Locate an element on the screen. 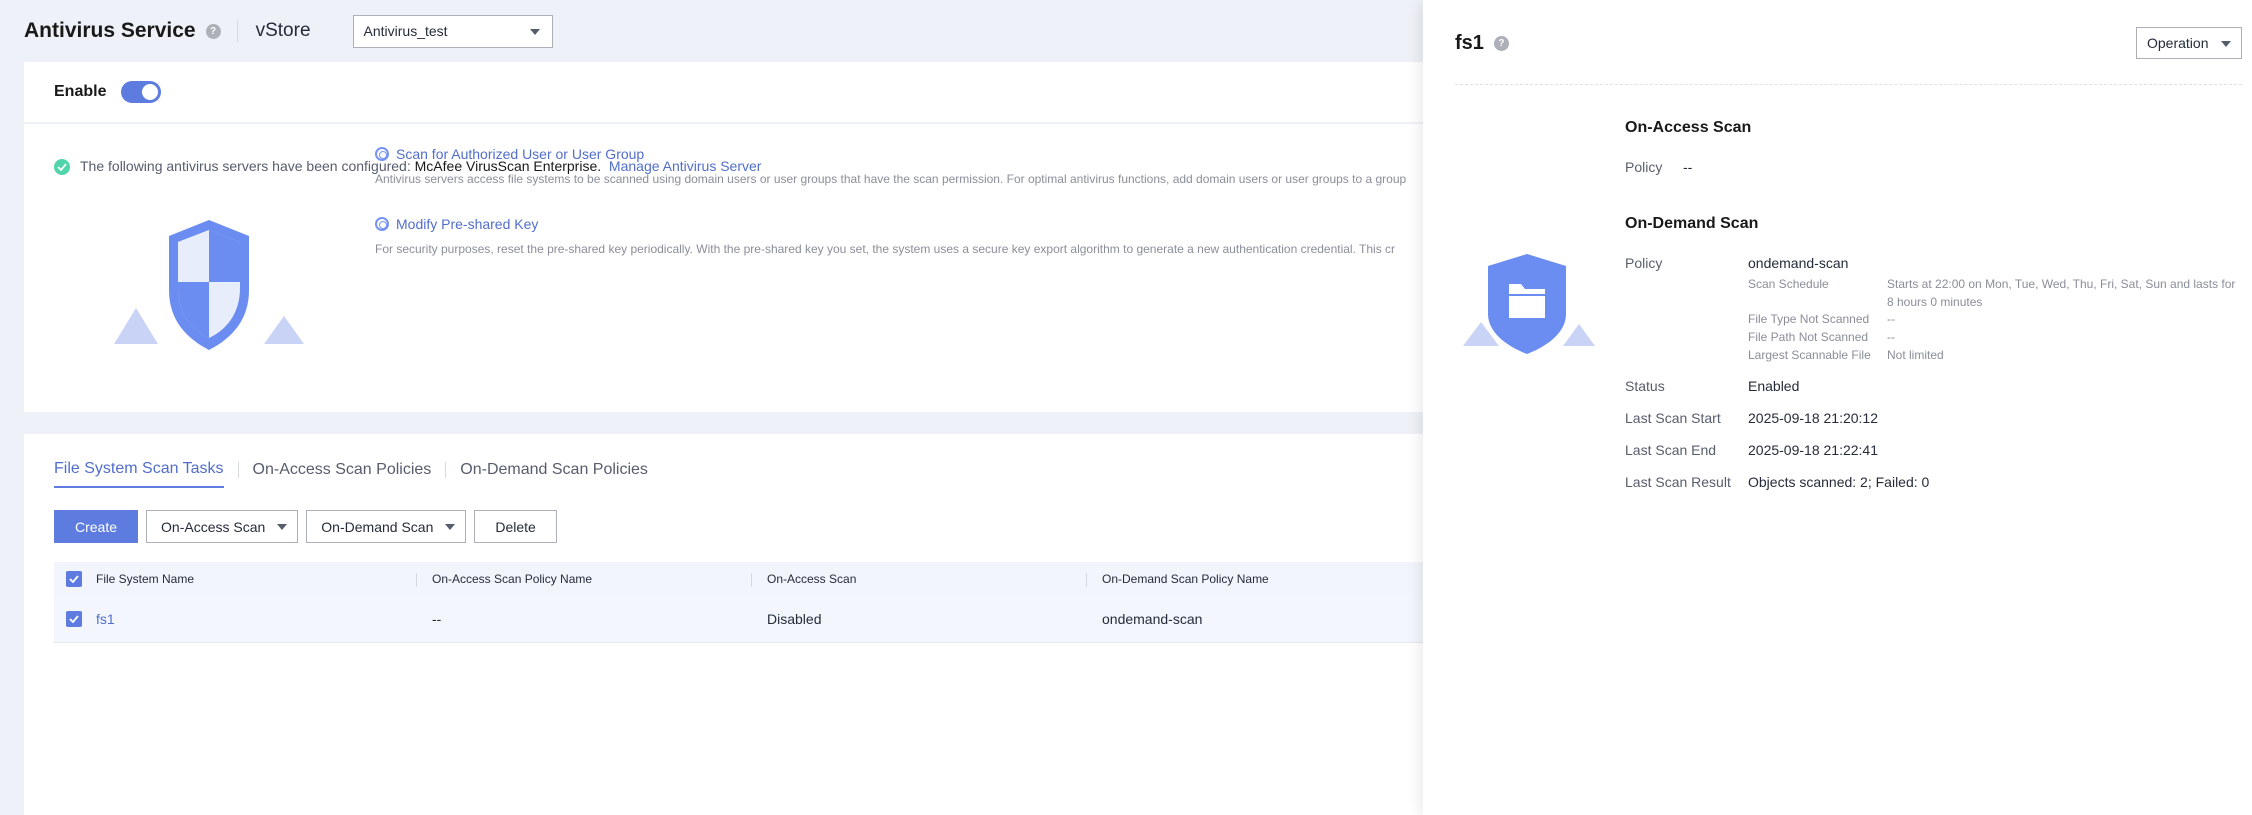  status-label: Status is located at coordinates (1645, 386).